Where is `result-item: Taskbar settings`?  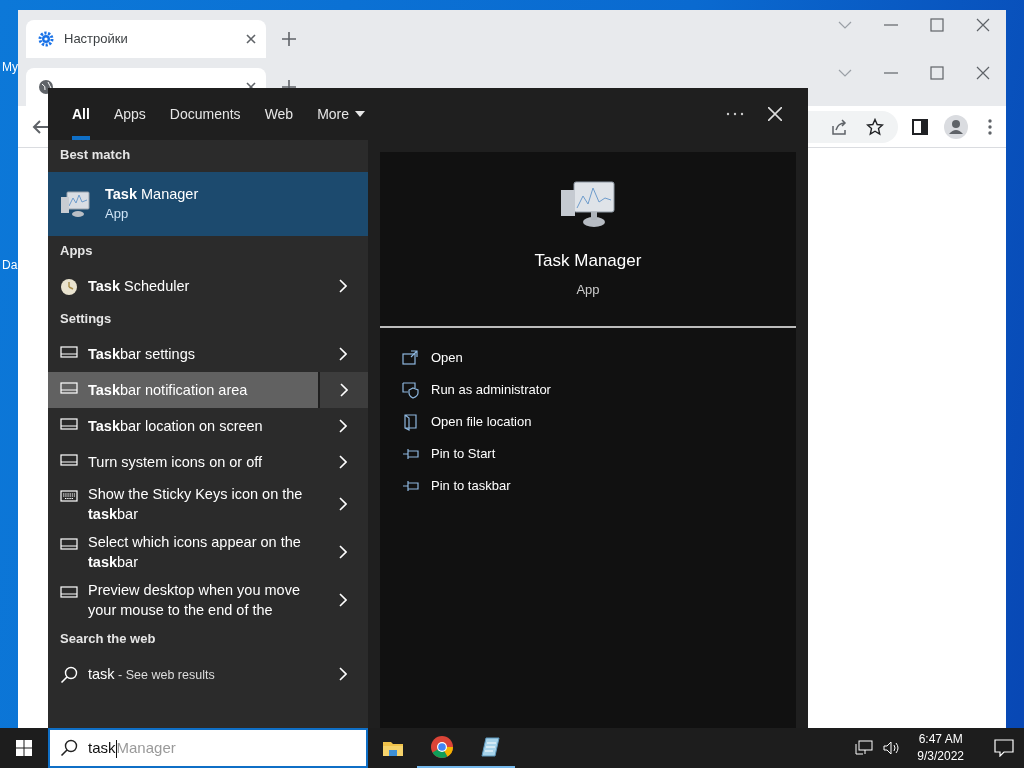
result-item: Taskbar settings is located at coordinates (208, 354).